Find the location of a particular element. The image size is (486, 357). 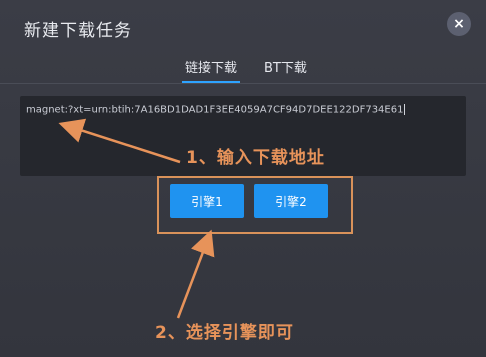

arrow-to-input is located at coordinates (119, 141).